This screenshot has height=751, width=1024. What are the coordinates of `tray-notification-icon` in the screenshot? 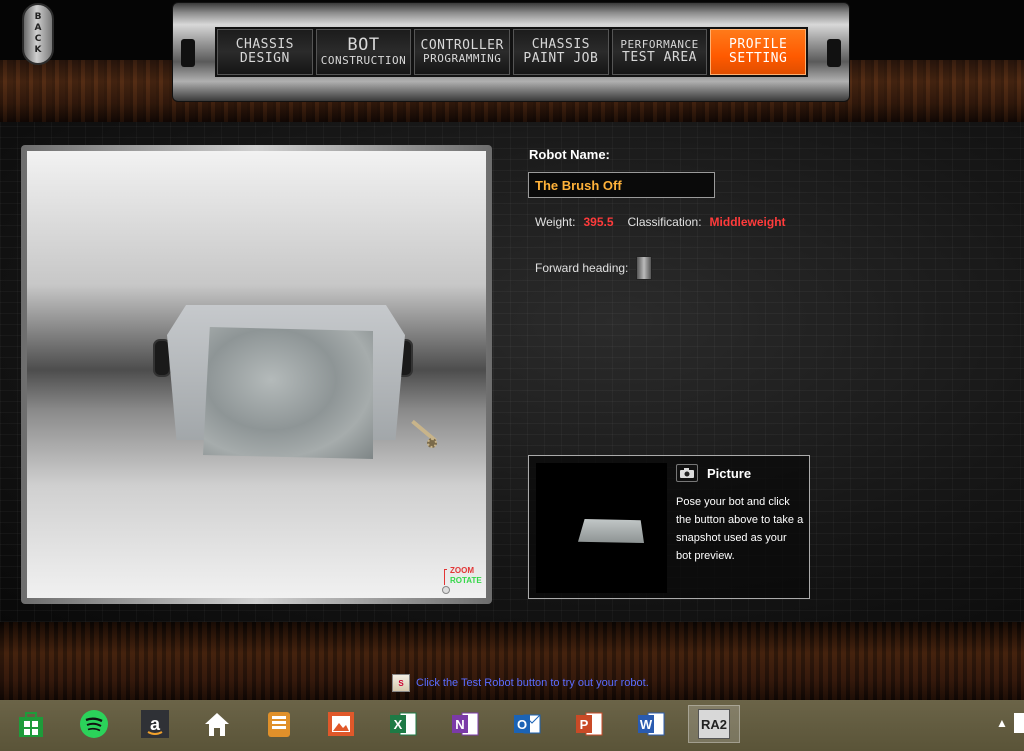 It's located at (1019, 723).